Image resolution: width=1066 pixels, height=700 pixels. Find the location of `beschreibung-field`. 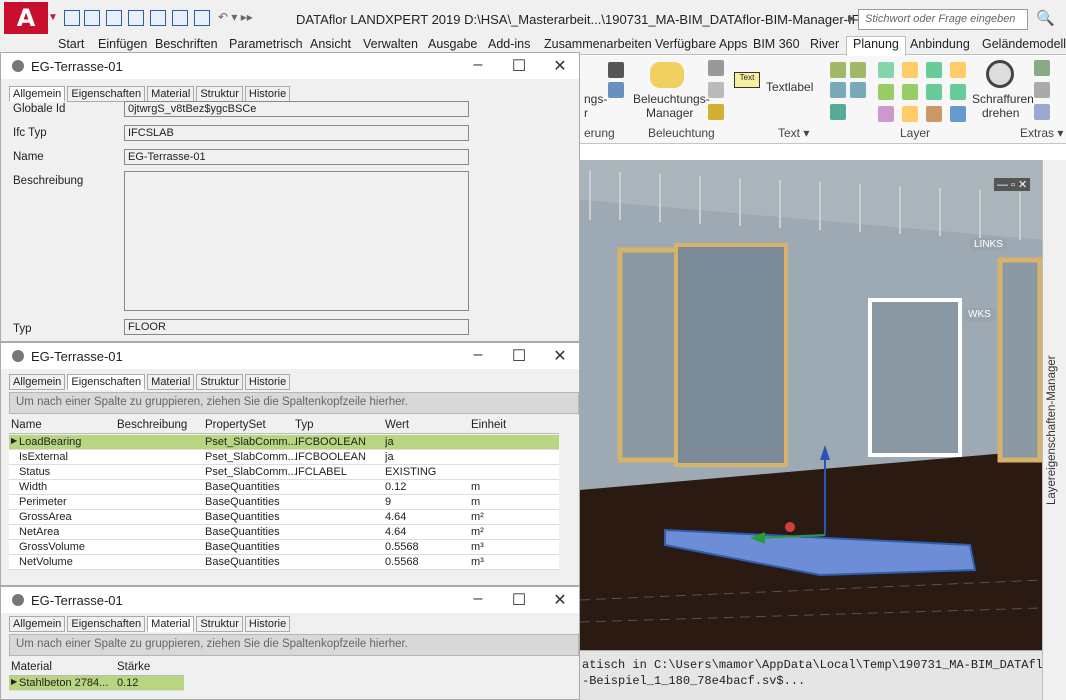

beschreibung-field is located at coordinates (296, 241).